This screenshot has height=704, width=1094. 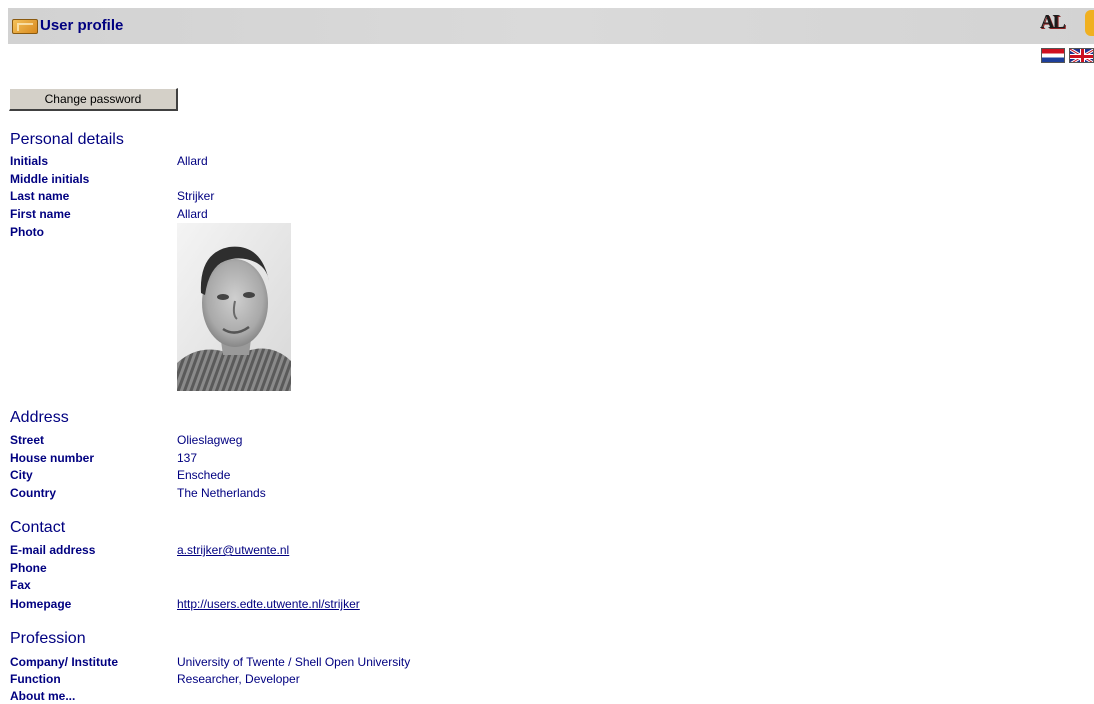 What do you see at coordinates (192, 161) in the screenshot?
I see `initials-value: Allard` at bounding box center [192, 161].